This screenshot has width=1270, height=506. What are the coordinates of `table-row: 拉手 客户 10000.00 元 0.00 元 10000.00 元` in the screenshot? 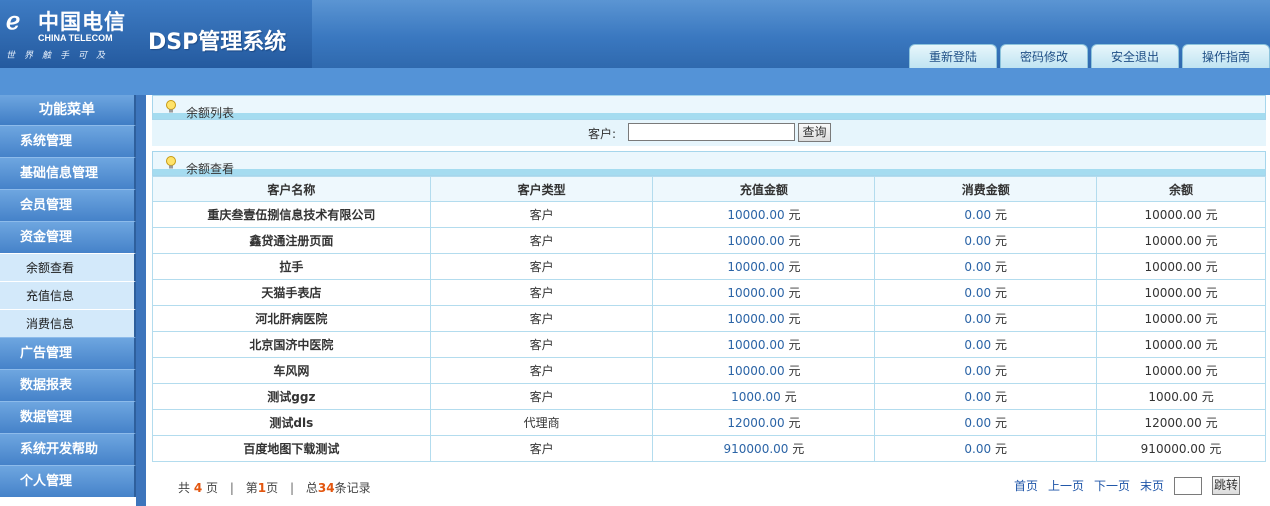 It's located at (709, 266).